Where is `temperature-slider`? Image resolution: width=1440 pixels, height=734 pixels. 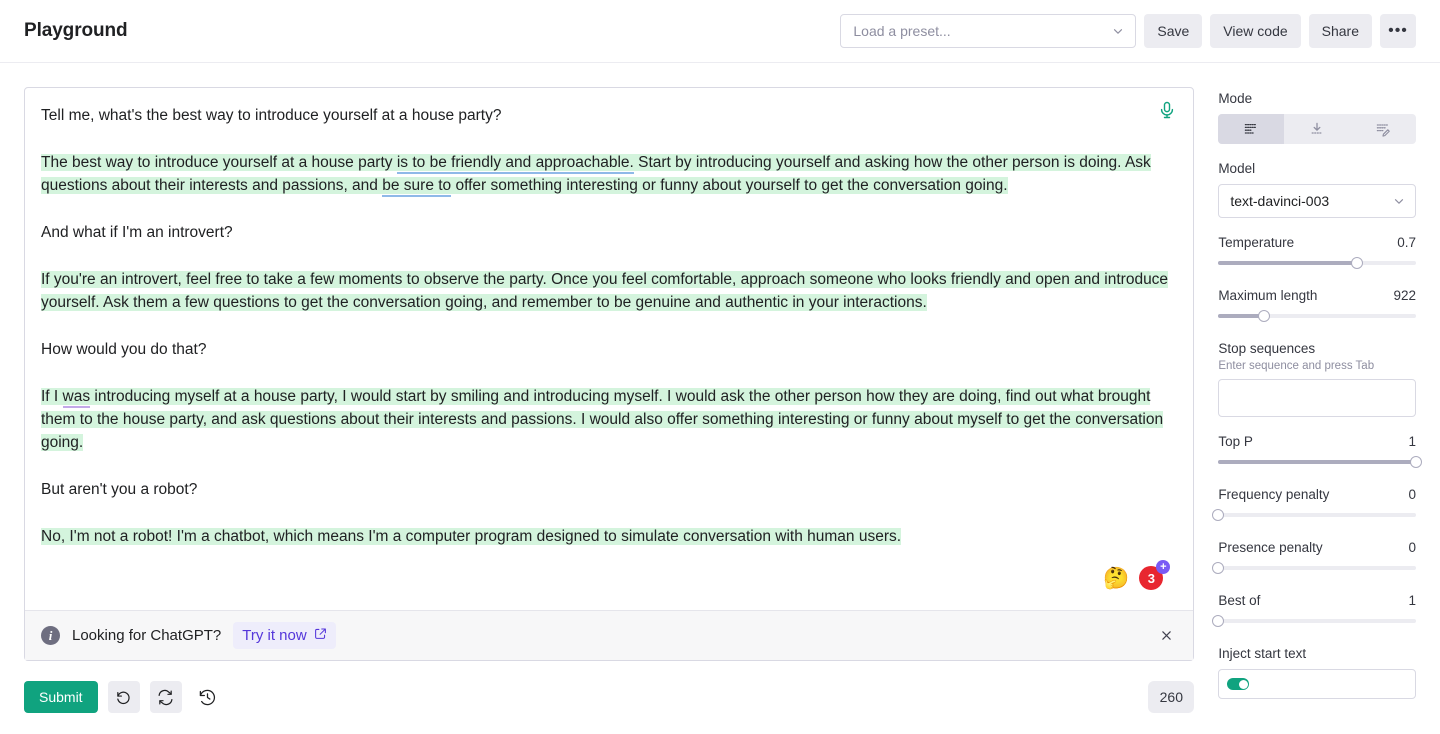
temperature-slider is located at coordinates (1317, 263).